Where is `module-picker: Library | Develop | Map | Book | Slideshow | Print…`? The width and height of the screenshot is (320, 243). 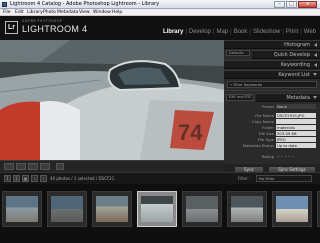
module-picker: Library | Develop | Map | Book | Slideshow | Print… is located at coordinates (239, 32).